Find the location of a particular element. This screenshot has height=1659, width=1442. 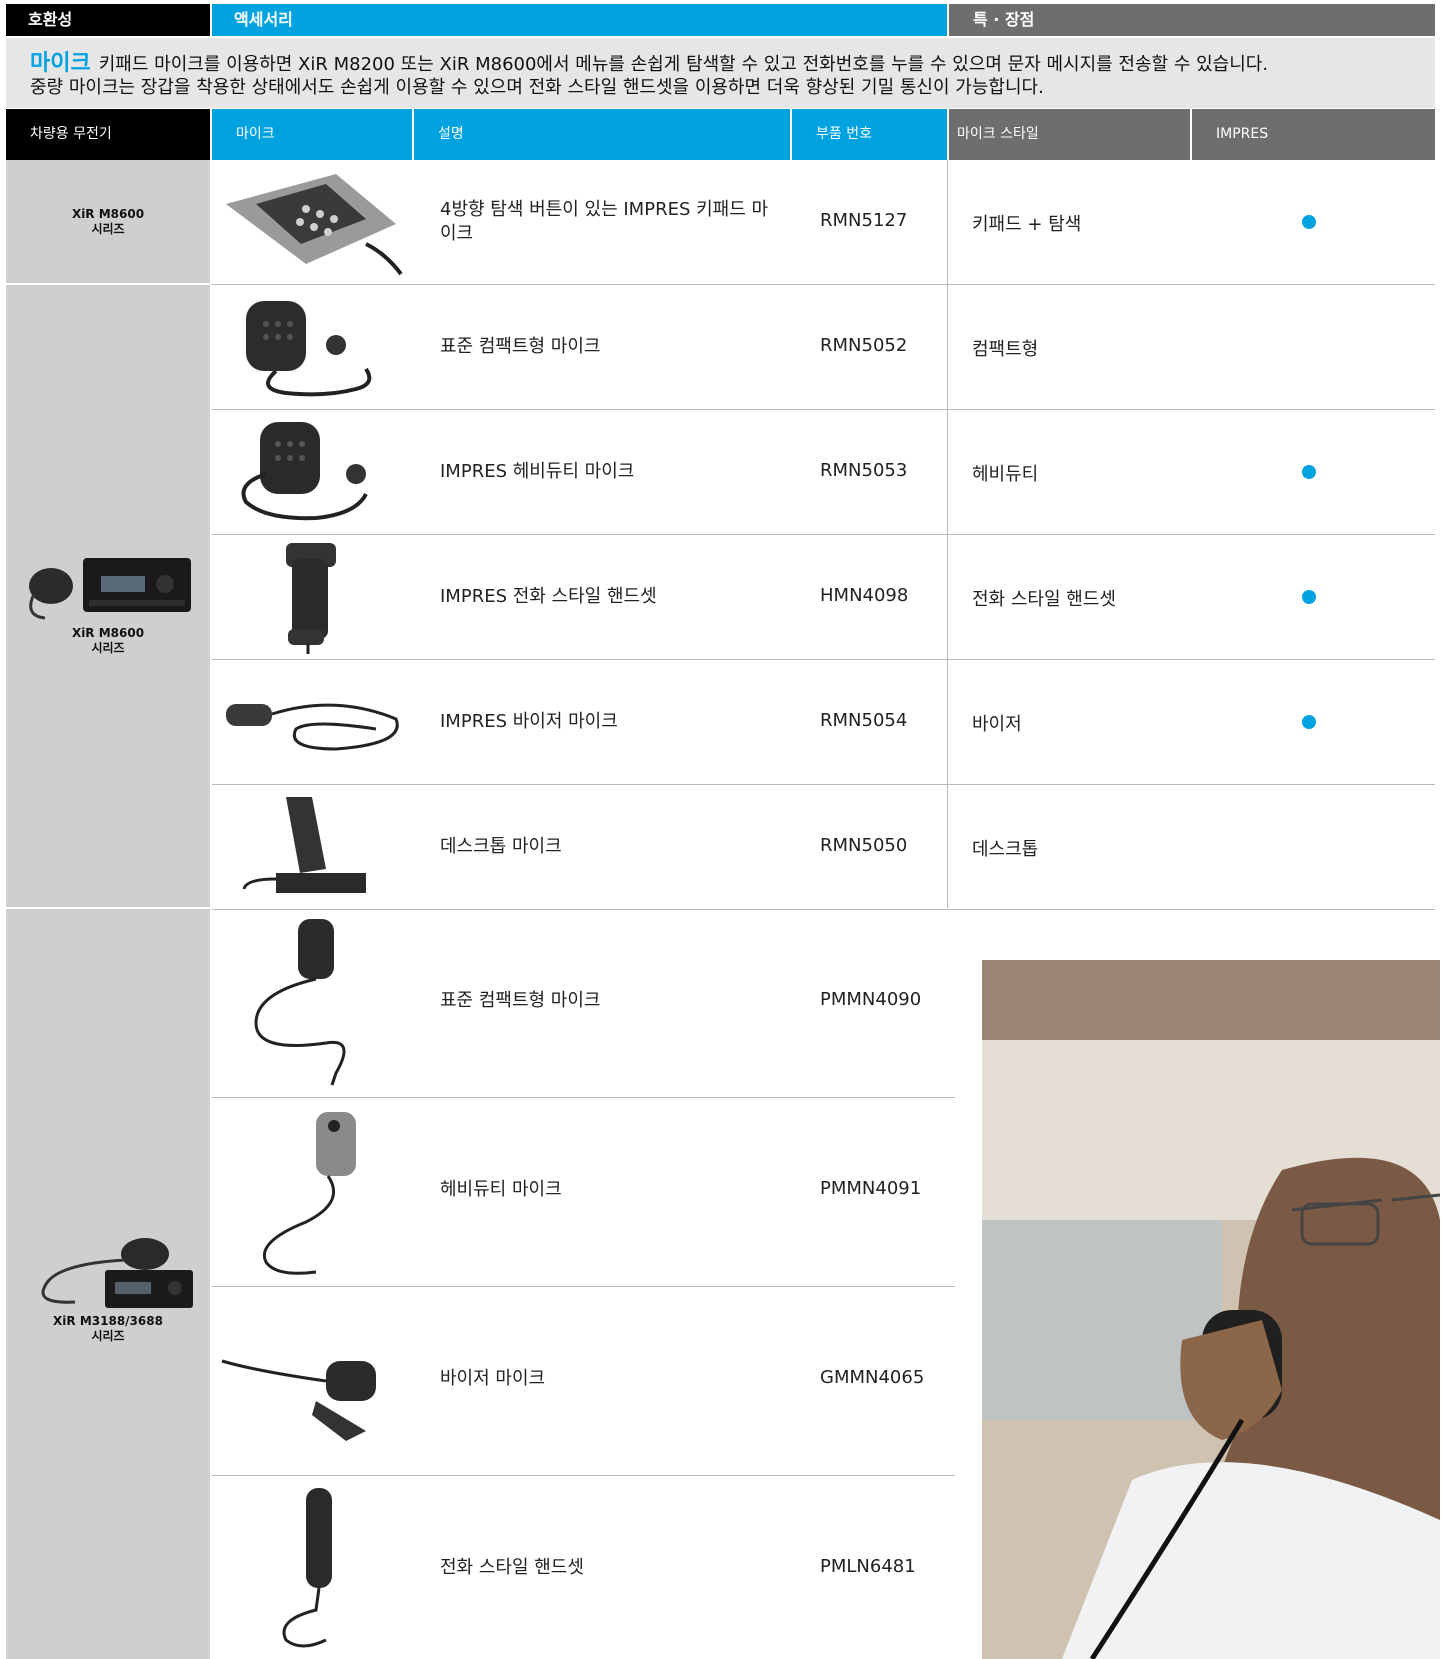

man-using-mic-photo is located at coordinates (1211, 1309).